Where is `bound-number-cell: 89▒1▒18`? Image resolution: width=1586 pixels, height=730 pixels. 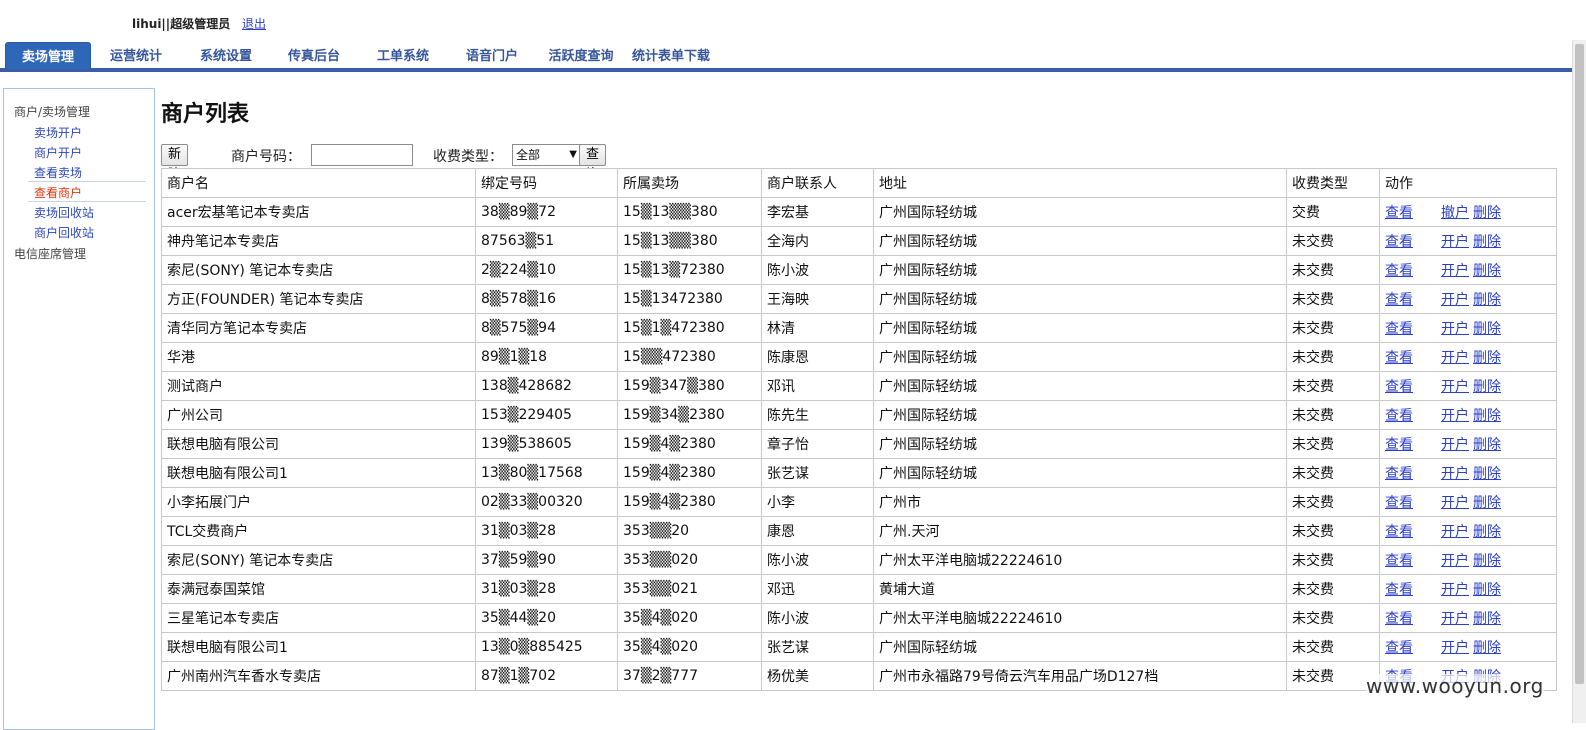 bound-number-cell: 89▒1▒18 is located at coordinates (546, 357).